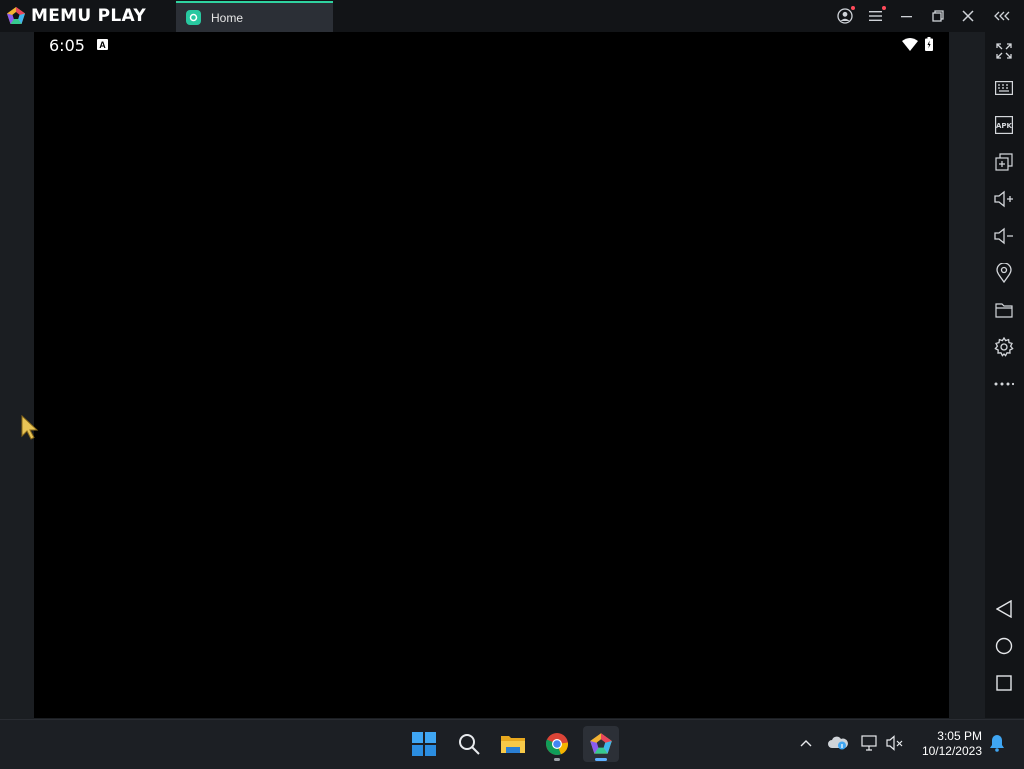  I want to click on folder-icon, so click(1004, 310).